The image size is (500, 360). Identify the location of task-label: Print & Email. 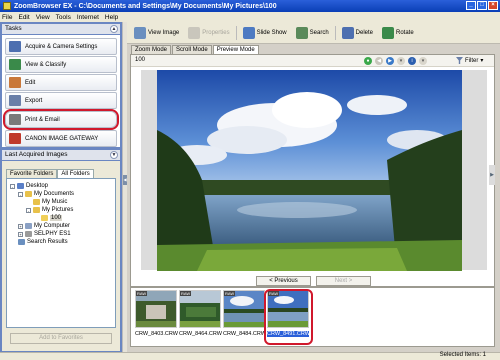
(42, 119).